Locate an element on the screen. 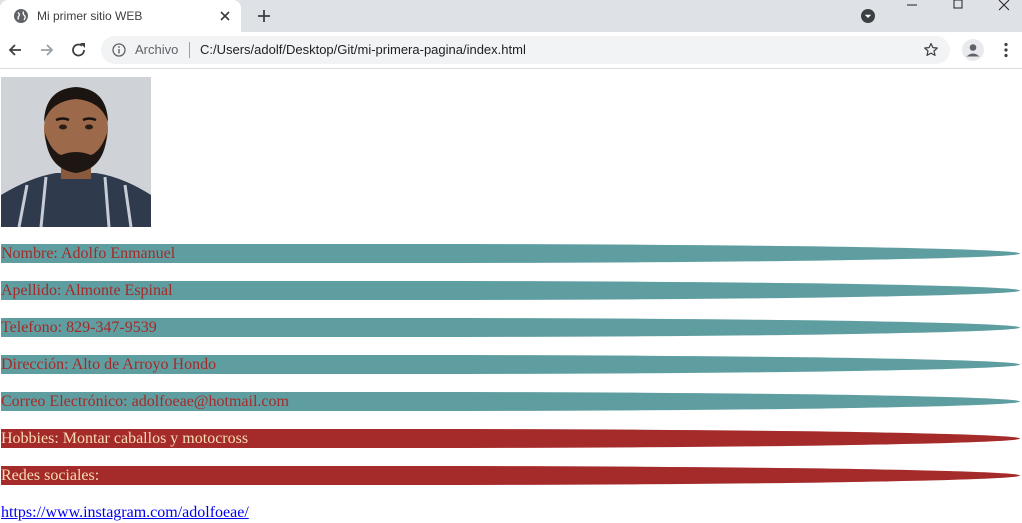 The width and height of the screenshot is (1022, 523). info-row-nombre: Nombre: Adolfo Enmanuel is located at coordinates (510, 253).